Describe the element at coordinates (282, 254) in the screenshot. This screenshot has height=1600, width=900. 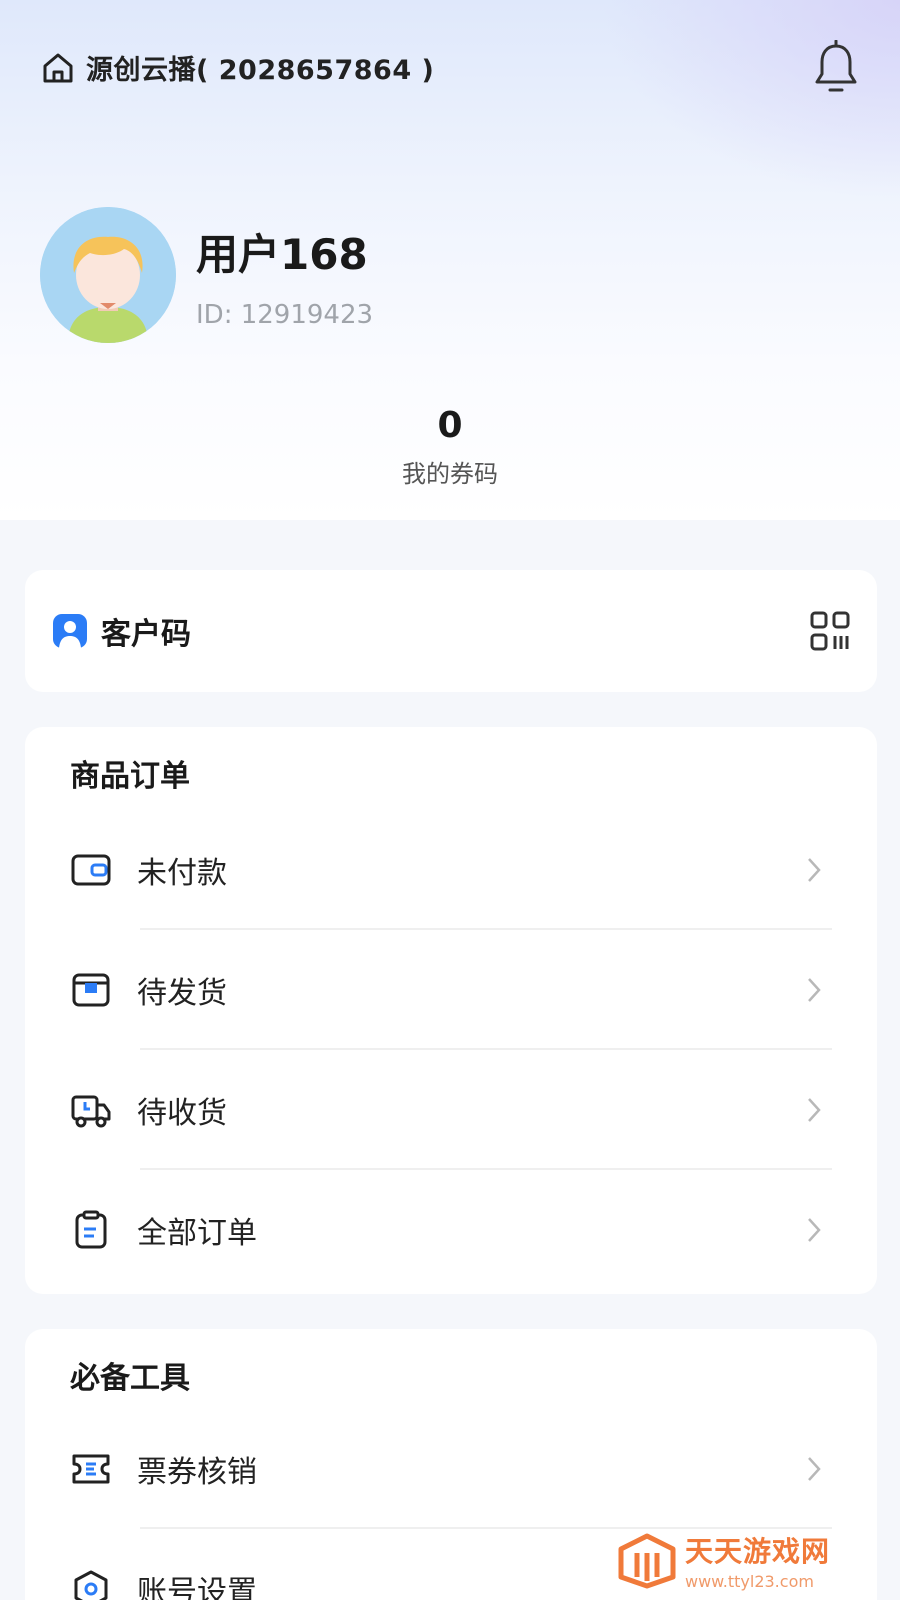
I see `username: 用户168` at that location.